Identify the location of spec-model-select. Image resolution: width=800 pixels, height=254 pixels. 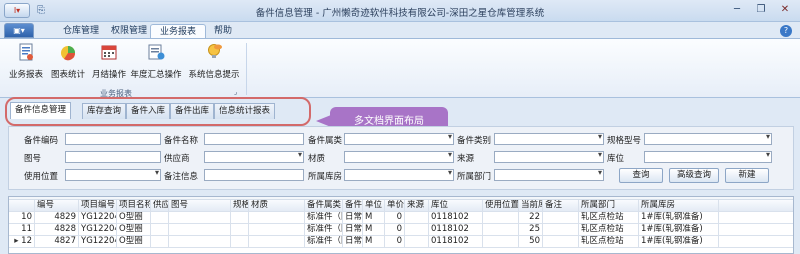
(708, 138).